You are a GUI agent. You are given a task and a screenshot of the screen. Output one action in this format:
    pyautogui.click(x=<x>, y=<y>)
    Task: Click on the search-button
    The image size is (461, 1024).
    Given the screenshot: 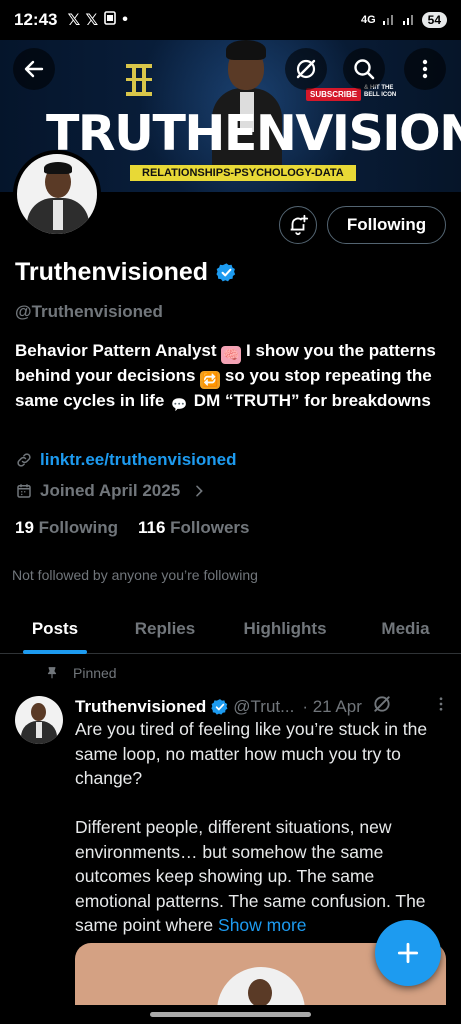 What is the action you would take?
    pyautogui.click(x=364, y=69)
    